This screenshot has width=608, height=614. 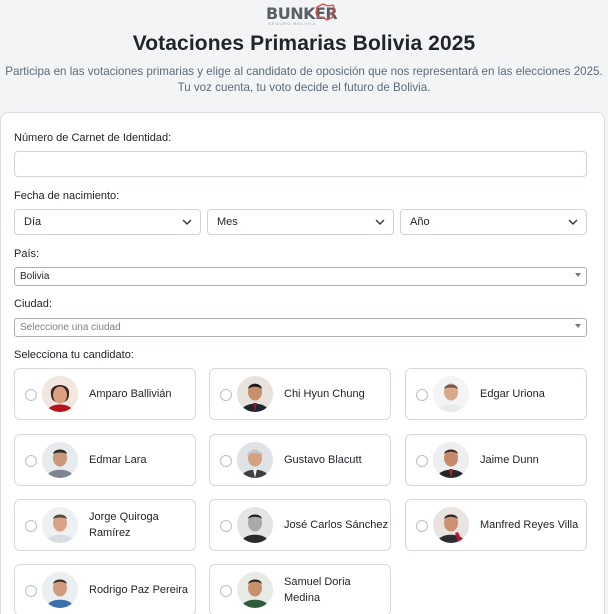 I want to click on month-select-value: Mes, so click(x=227, y=222).